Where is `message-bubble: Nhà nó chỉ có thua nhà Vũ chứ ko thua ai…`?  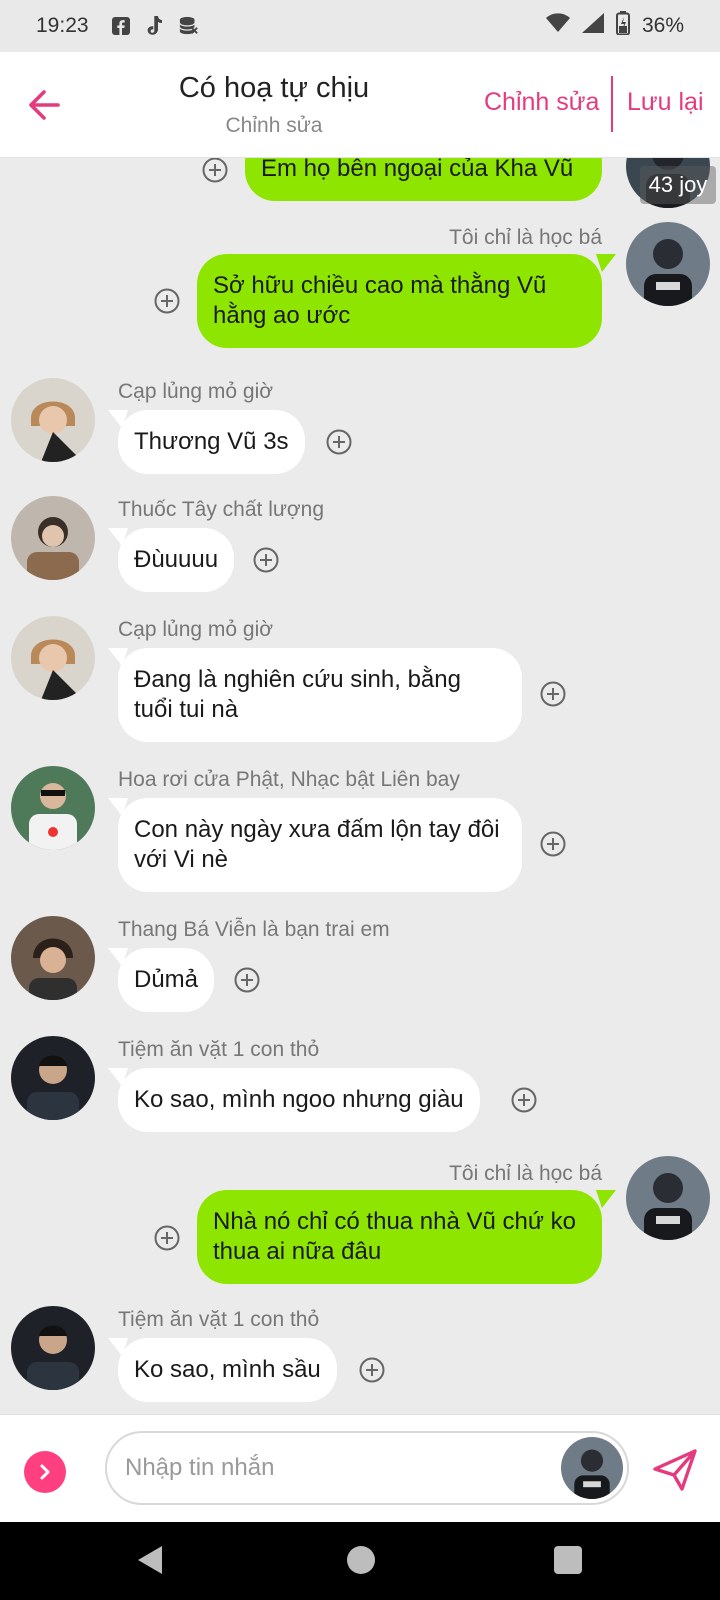
message-bubble: Nhà nó chỉ có thua nhà Vũ chứ ko thua ai… is located at coordinates (399, 1237).